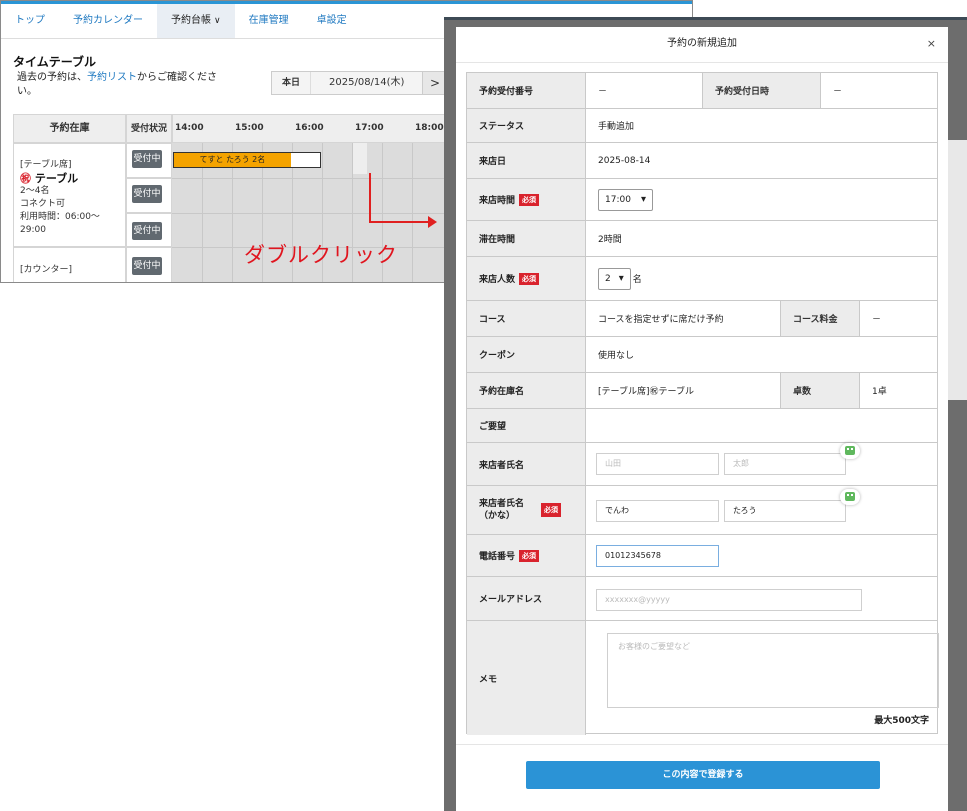  I want to click on nav-calendar: 予約カレンダー, so click(108, 21).